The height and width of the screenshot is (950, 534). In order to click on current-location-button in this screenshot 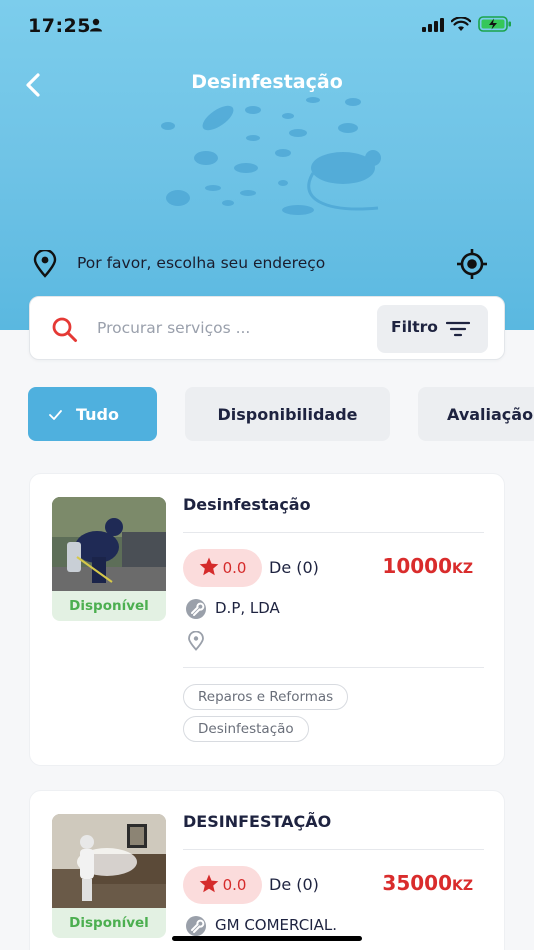, I will do `click(472, 266)`.